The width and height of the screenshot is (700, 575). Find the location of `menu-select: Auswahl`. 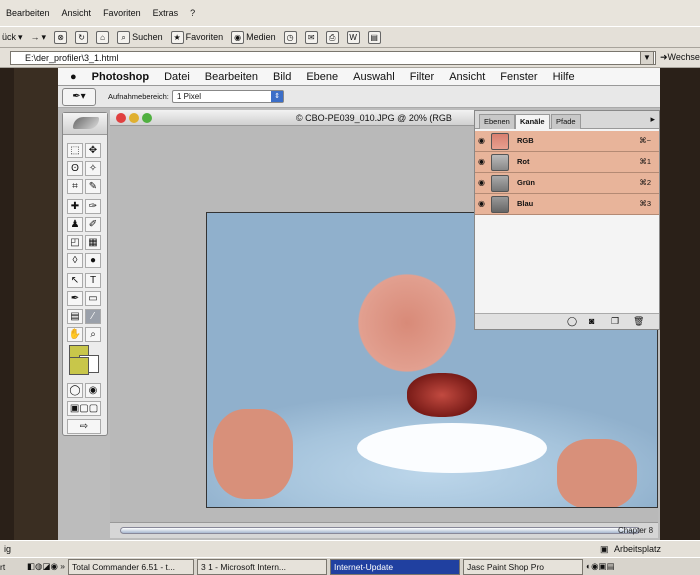

menu-select: Auswahl is located at coordinates (374, 77).